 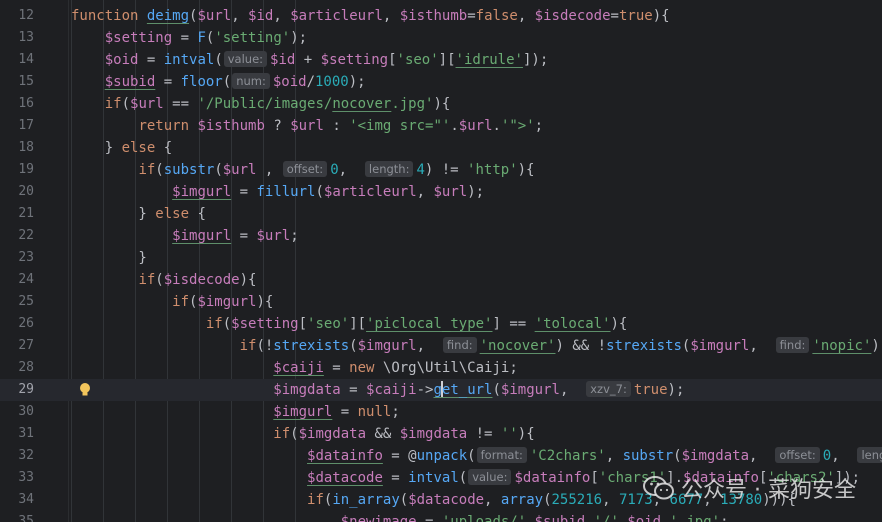 What do you see at coordinates (446, 500) in the screenshot?
I see `code-token: $datacode` at bounding box center [446, 500].